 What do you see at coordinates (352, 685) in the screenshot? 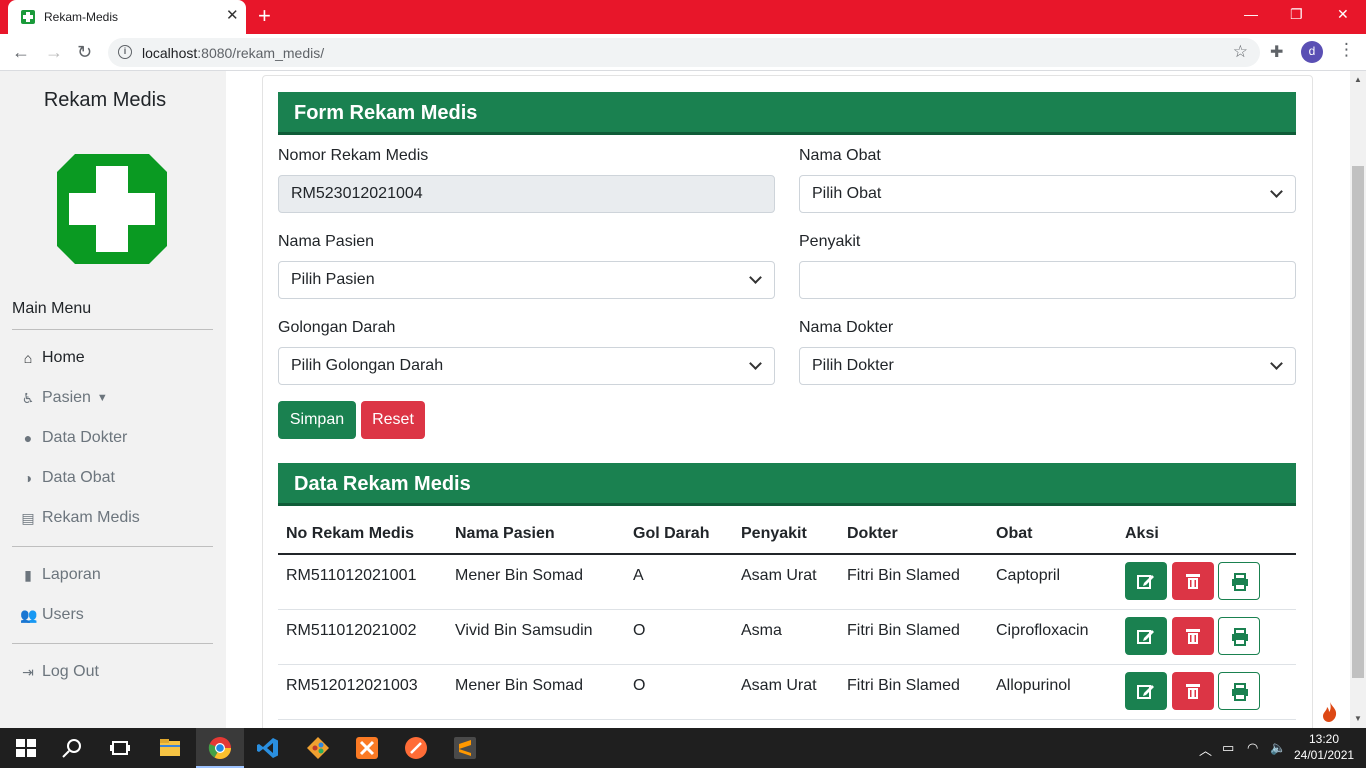
I see `cell-no-rekam-medis: RM512012021003` at bounding box center [352, 685].